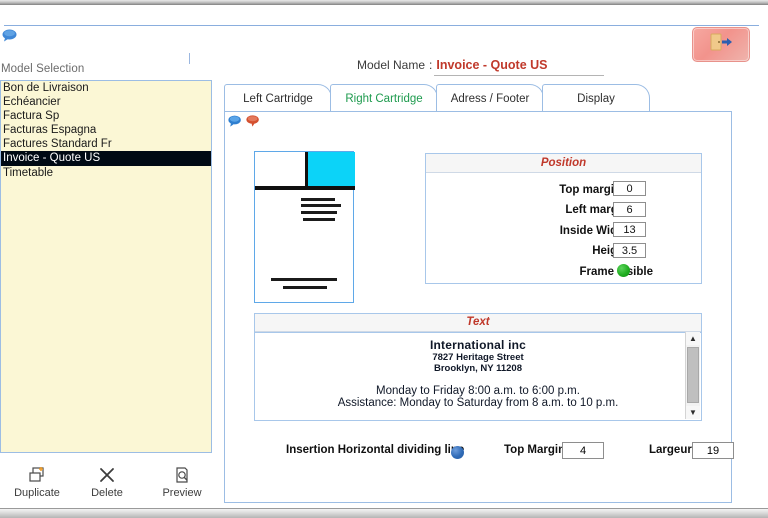 The image size is (768, 518). What do you see at coordinates (106, 173) in the screenshot?
I see `list-item: Timetable` at bounding box center [106, 173].